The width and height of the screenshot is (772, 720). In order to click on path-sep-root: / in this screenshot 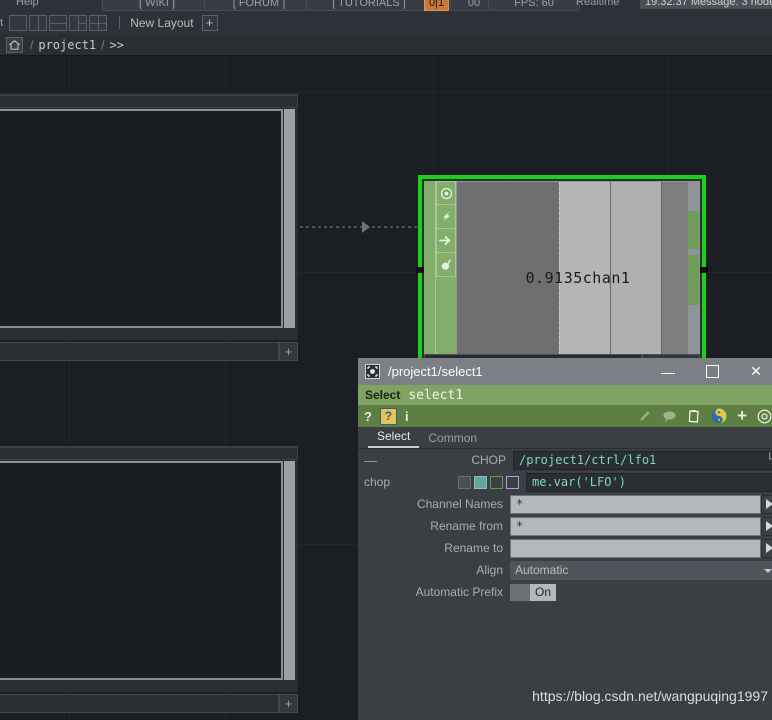, I will do `click(32, 44)`.